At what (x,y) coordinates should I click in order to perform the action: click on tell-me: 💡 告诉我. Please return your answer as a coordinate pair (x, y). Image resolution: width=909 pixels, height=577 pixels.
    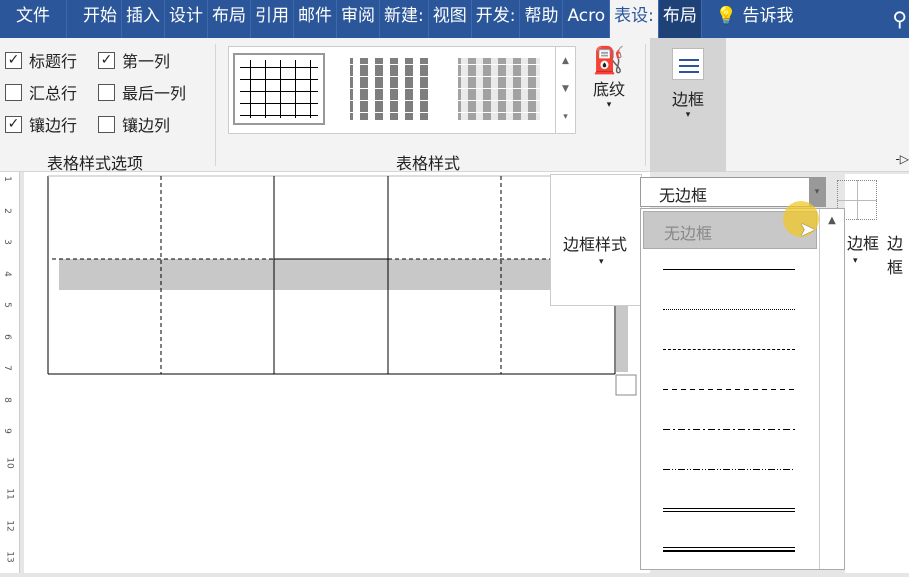
    Looking at the image, I should click on (755, 19).